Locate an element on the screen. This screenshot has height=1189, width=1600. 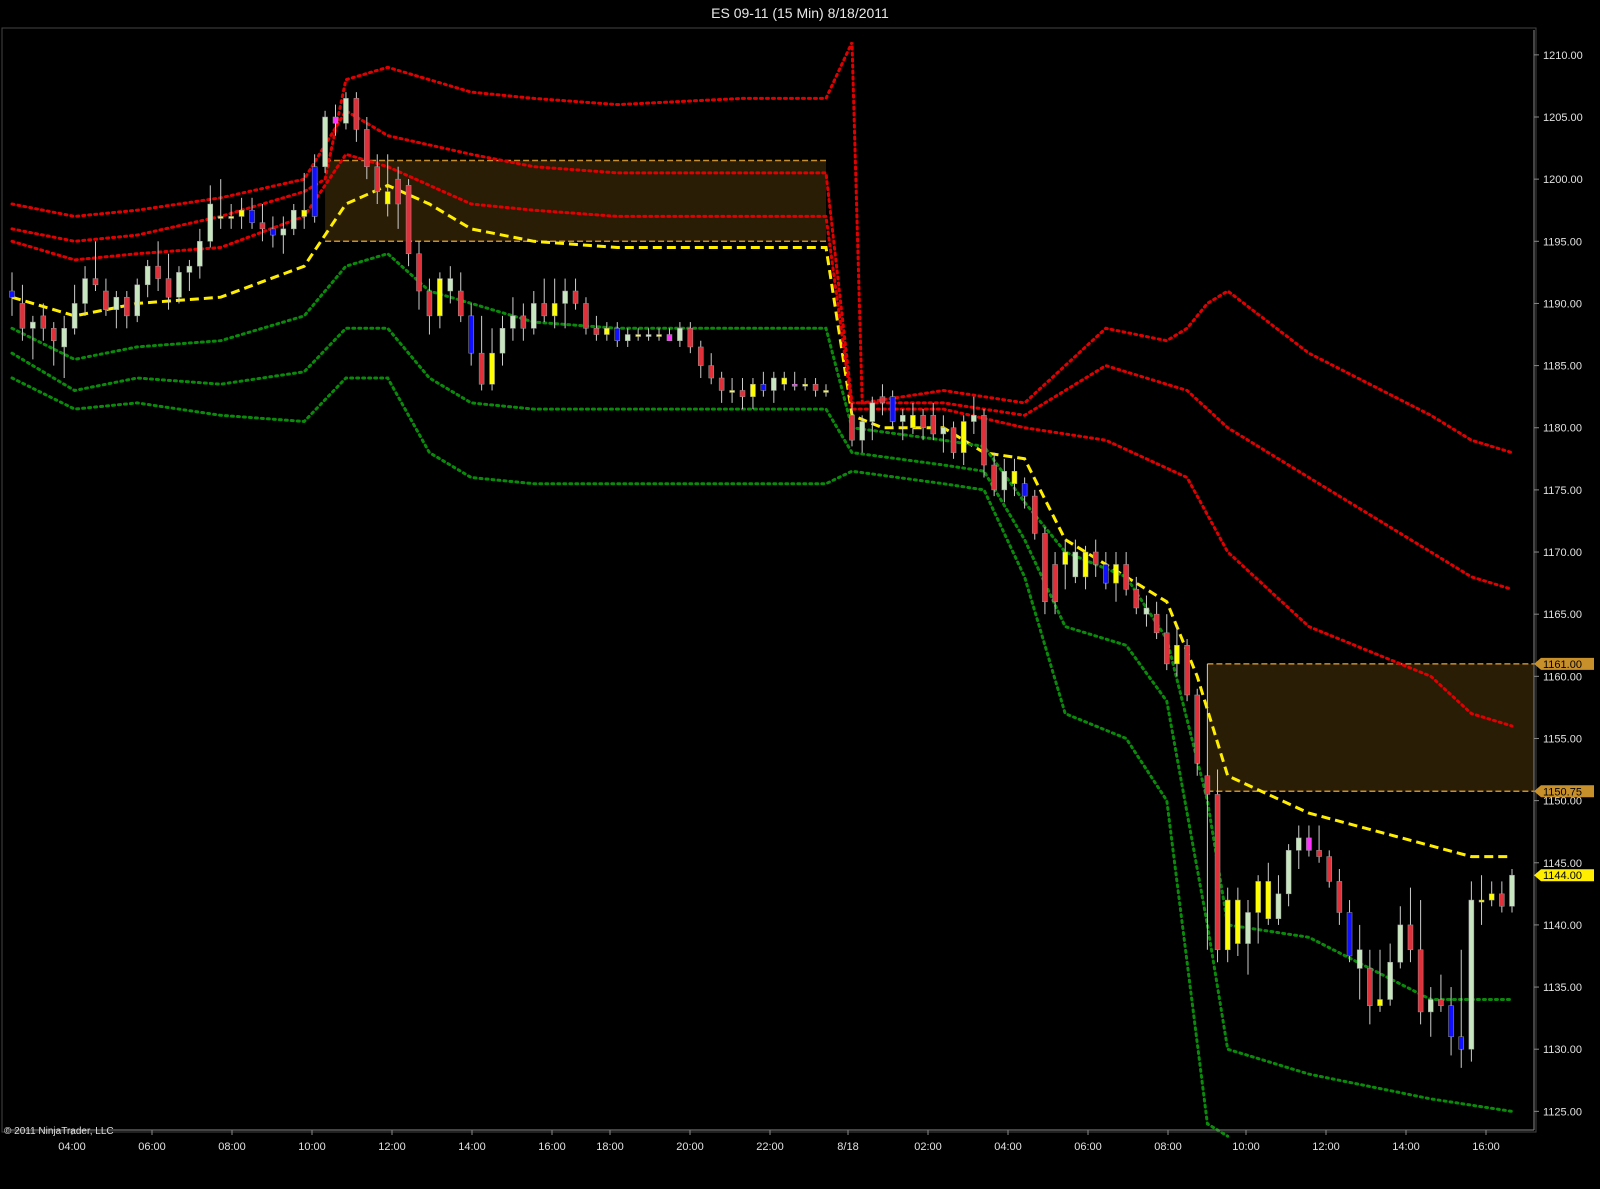
price-marker-label: 1144.00 is located at coordinates (1562, 876).